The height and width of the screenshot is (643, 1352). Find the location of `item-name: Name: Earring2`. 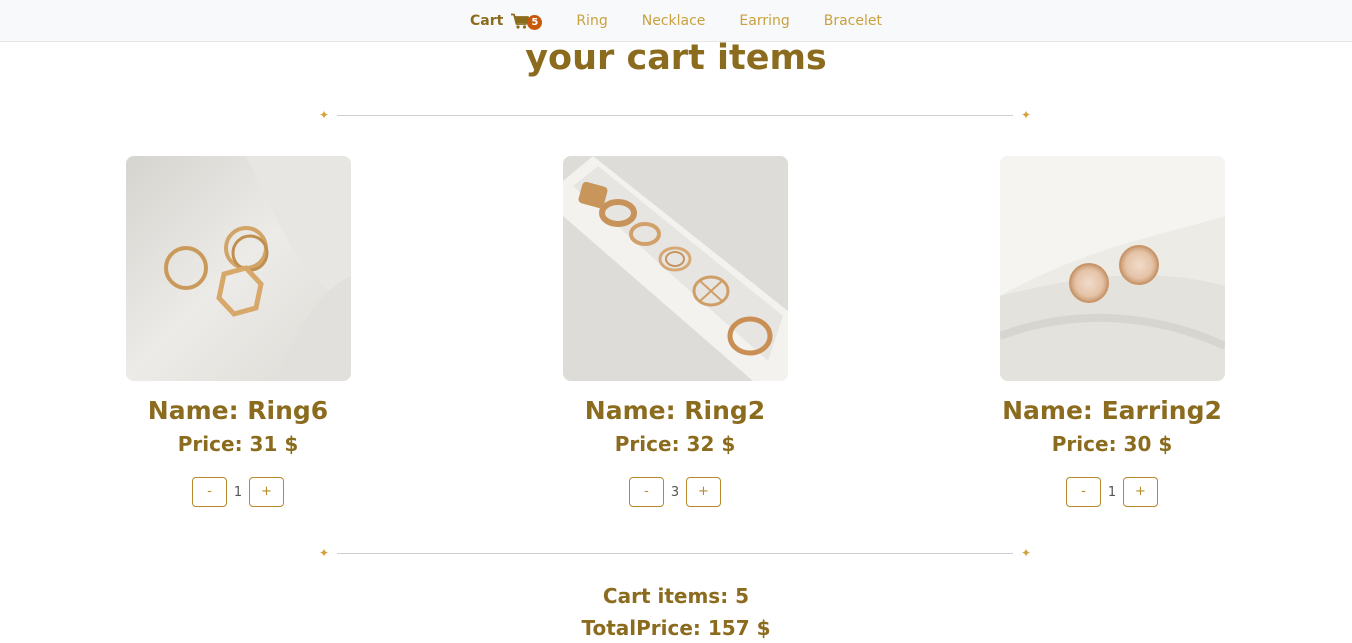

item-name: Name: Earring2 is located at coordinates (1112, 410).